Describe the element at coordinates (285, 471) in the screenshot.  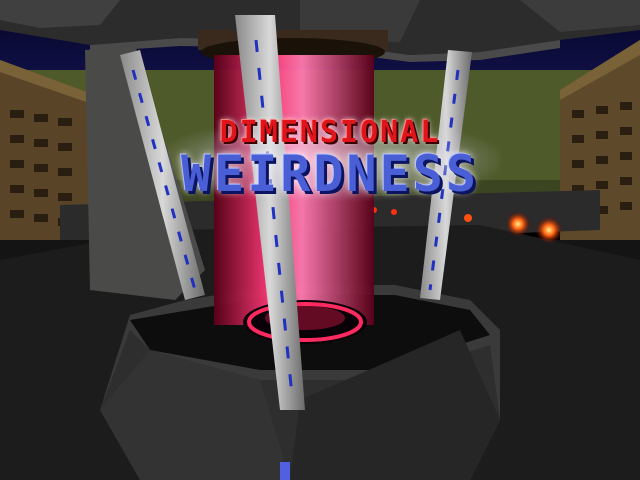
I see `pillar-base-marker` at that location.